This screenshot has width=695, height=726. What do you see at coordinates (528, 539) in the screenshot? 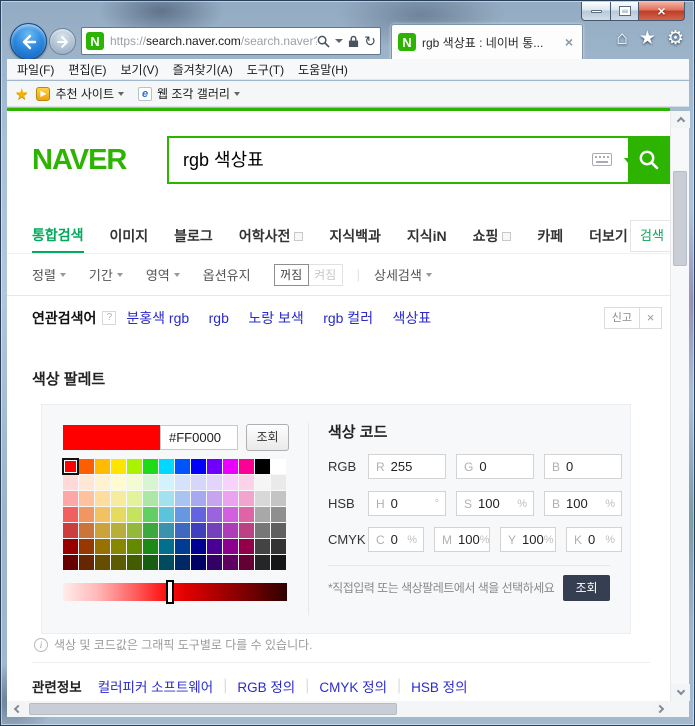
I see `cmyk-y-input: Y 100%` at bounding box center [528, 539].